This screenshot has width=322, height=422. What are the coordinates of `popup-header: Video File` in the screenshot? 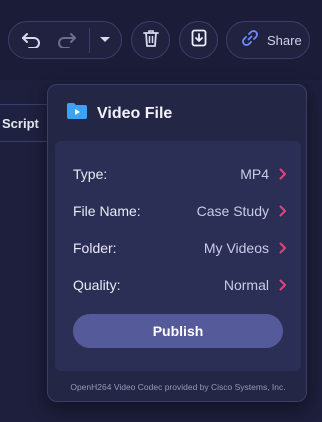 It's located at (119, 113).